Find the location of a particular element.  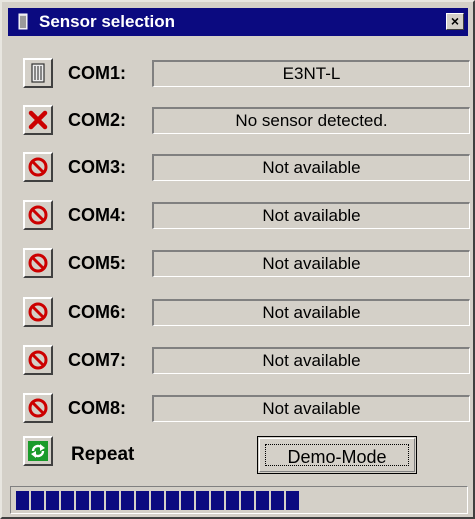

com-port-row: COM7: Not available is located at coordinates (248, 361).